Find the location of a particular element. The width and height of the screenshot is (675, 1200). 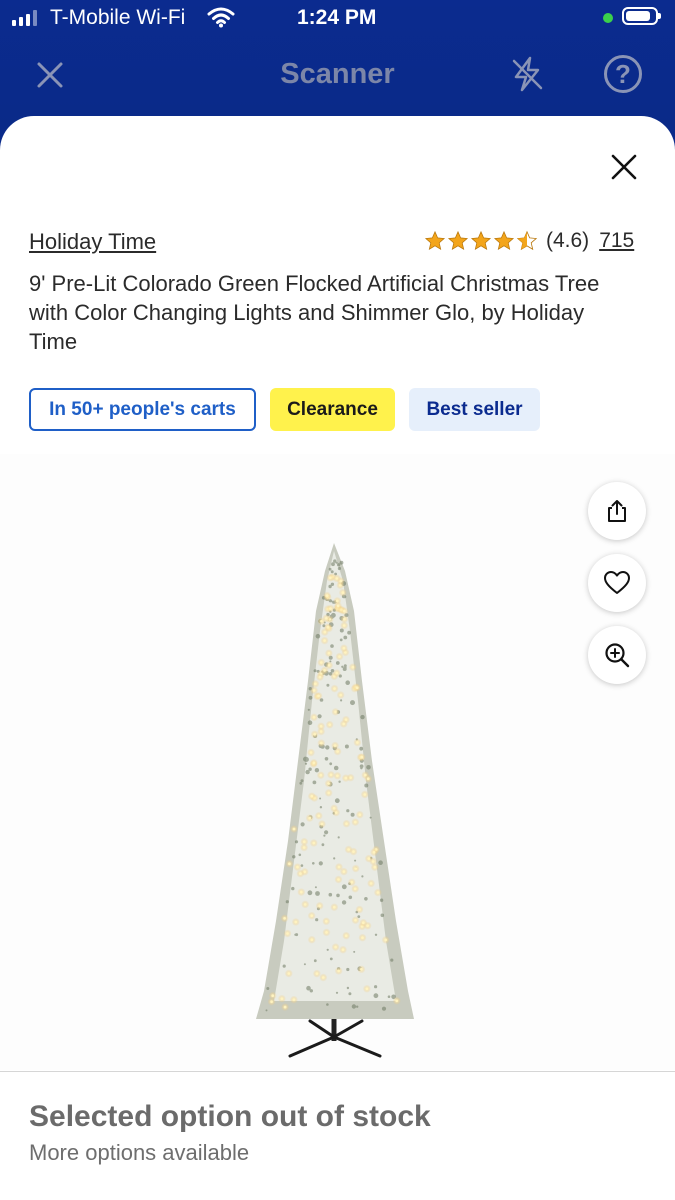

rating-value: (4.6) is located at coordinates (568, 240).